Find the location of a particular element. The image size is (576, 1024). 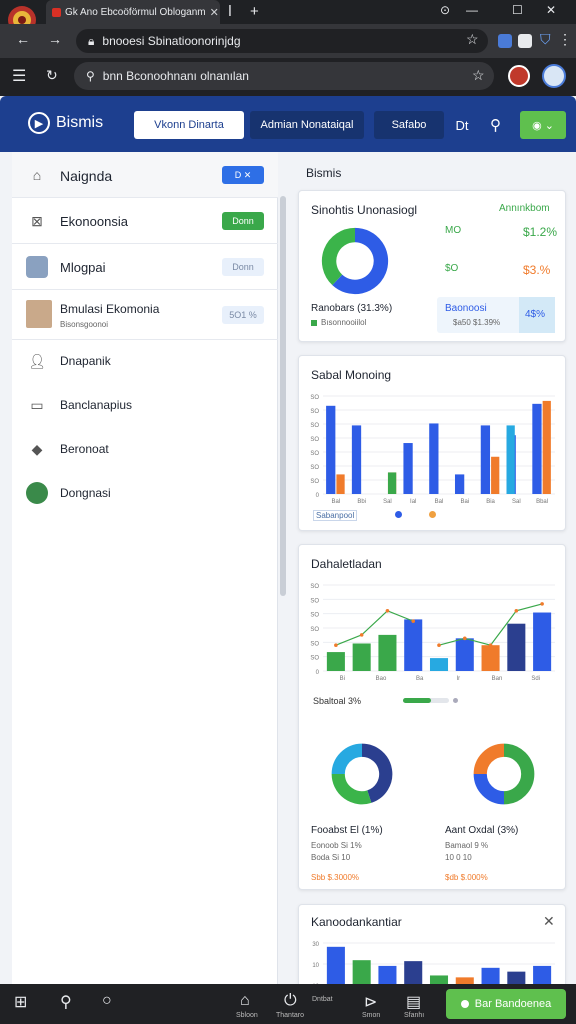

donut-left-foot: Sbb $.3000% is located at coordinates (335, 877).